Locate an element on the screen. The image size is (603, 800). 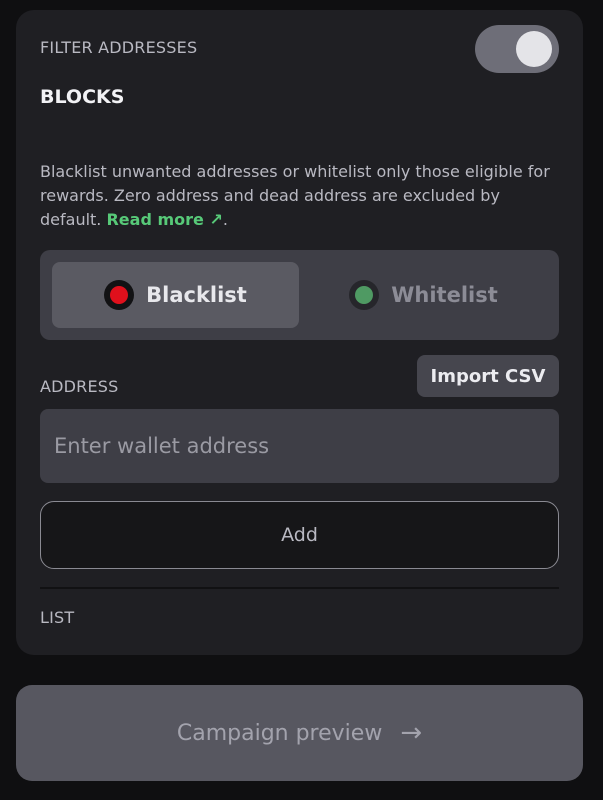
campaign-preview-button: Campaign preview → is located at coordinates (299, 733).